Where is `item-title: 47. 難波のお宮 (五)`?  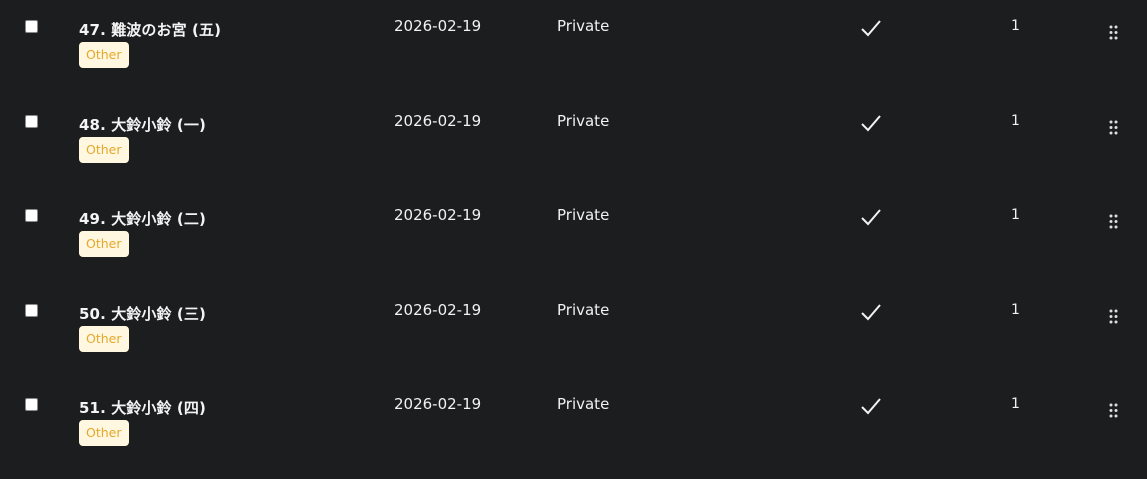 item-title: 47. 難波のお宮 (五) is located at coordinates (150, 29).